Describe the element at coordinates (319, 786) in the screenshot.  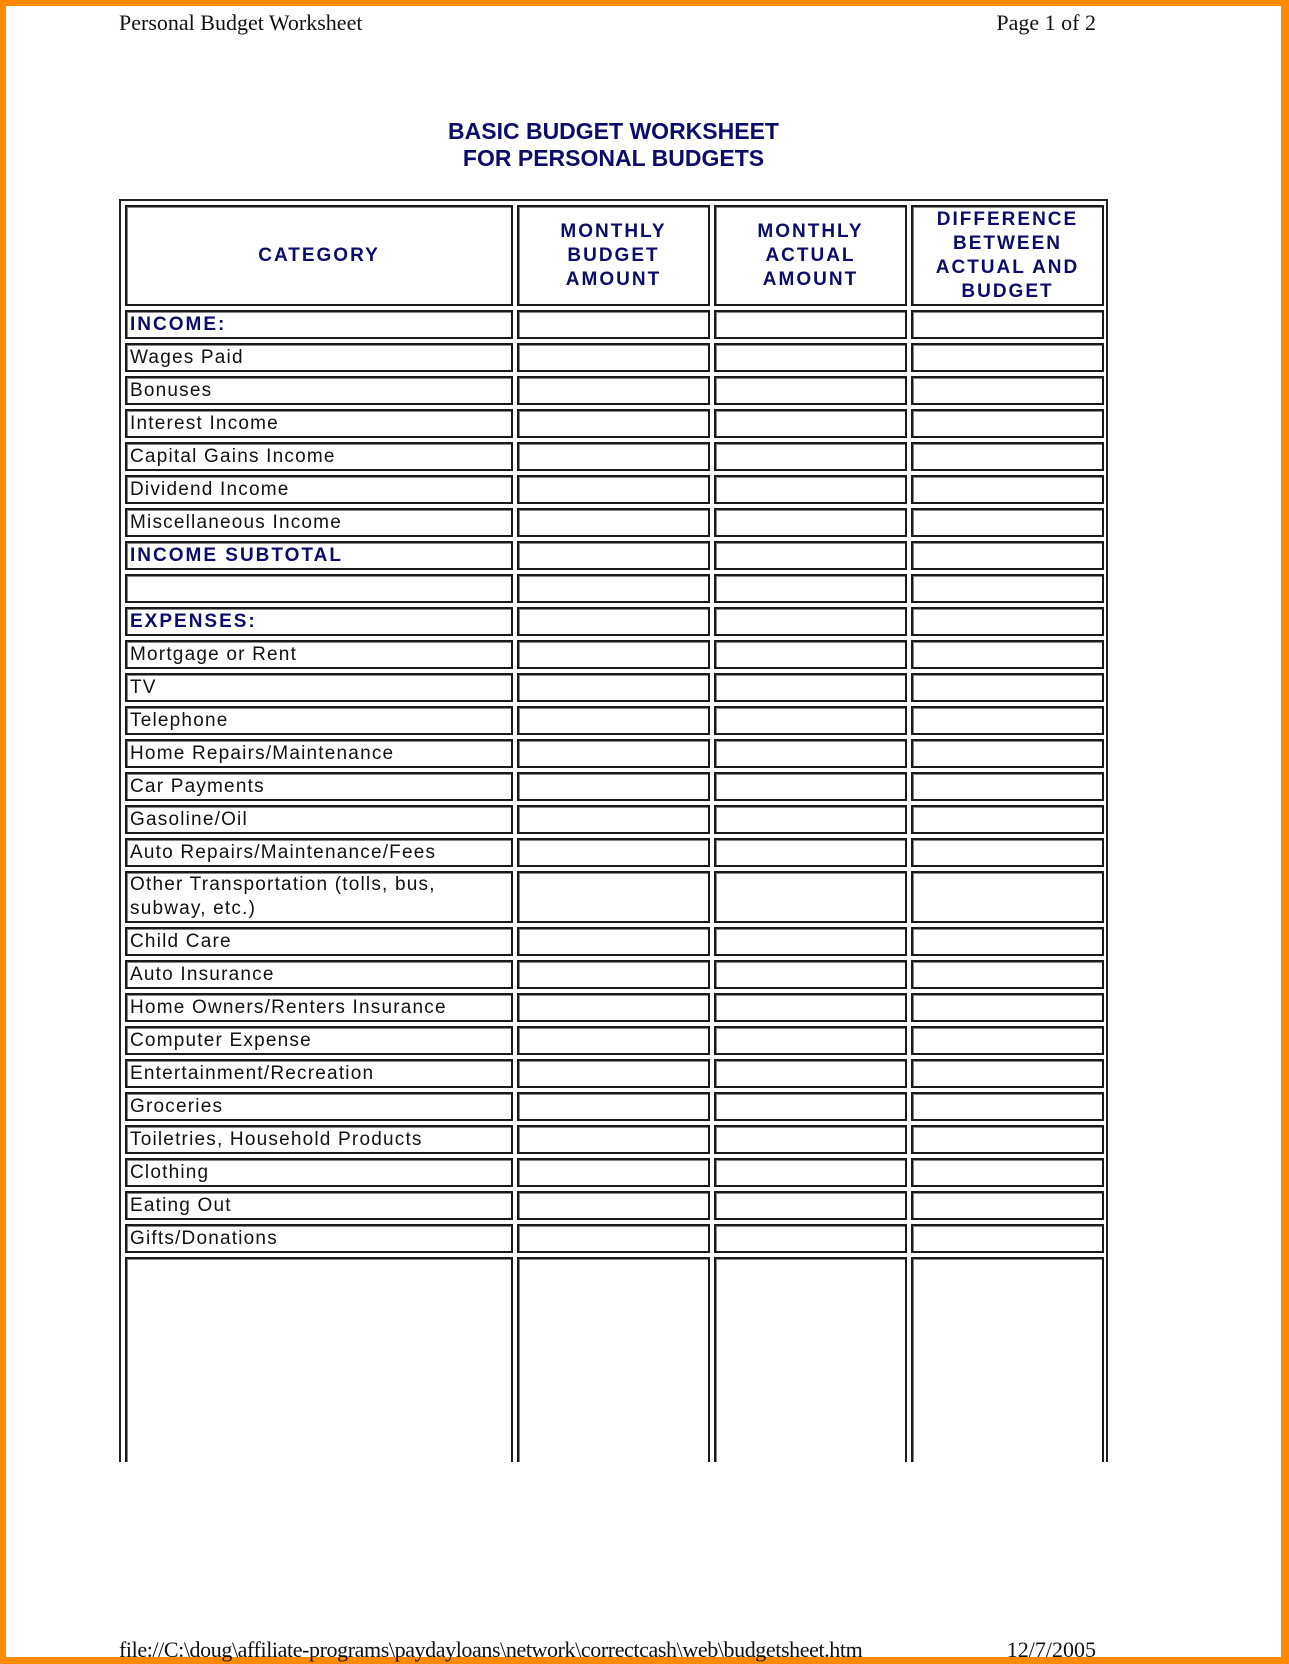
I see `category-cell: Car Payments` at that location.